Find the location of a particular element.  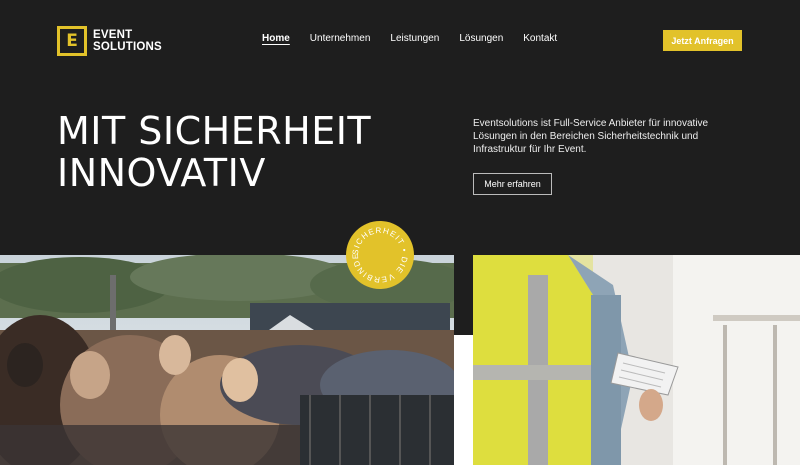

request-button: Jetzt Anfragen is located at coordinates (702, 40).